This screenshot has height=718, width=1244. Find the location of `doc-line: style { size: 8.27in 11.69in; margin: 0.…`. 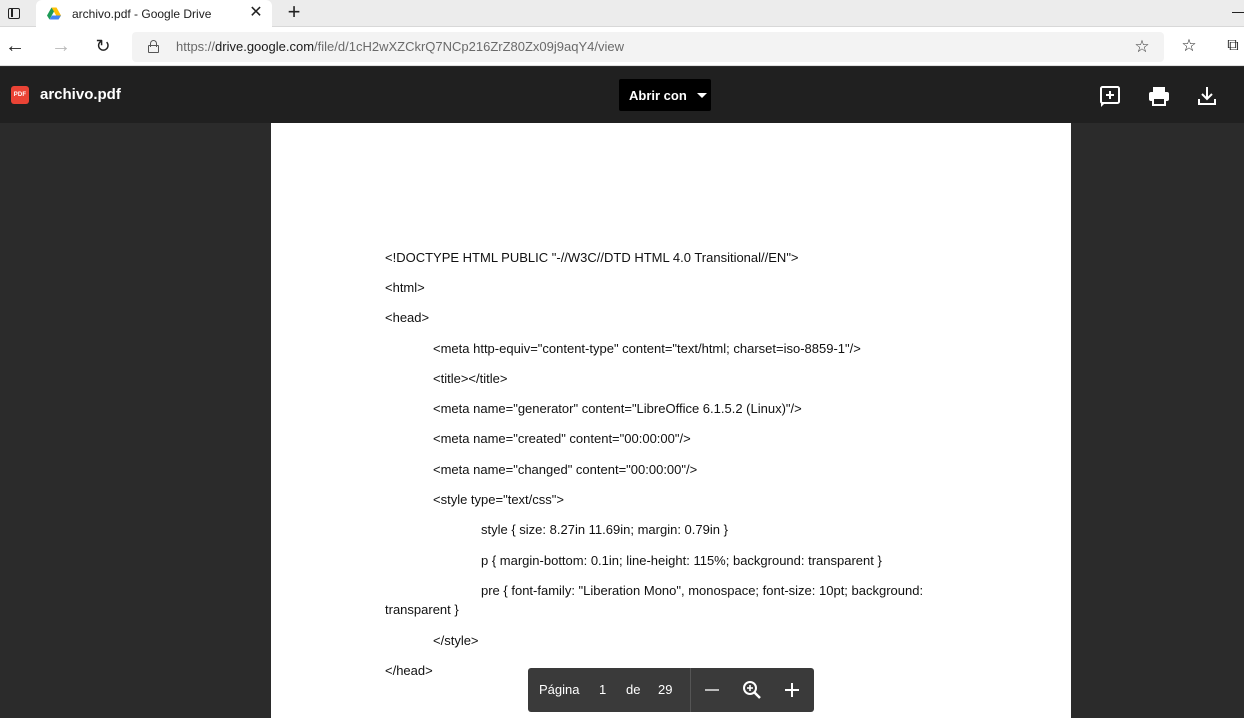

doc-line: style { size: 8.27in 11.69in; margin: 0.… is located at coordinates (604, 529).